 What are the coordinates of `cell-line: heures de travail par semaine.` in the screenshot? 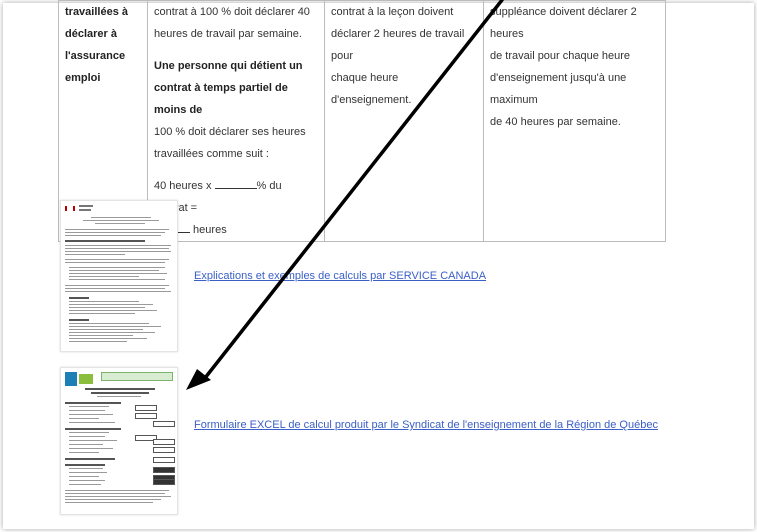 It's located at (228, 34).